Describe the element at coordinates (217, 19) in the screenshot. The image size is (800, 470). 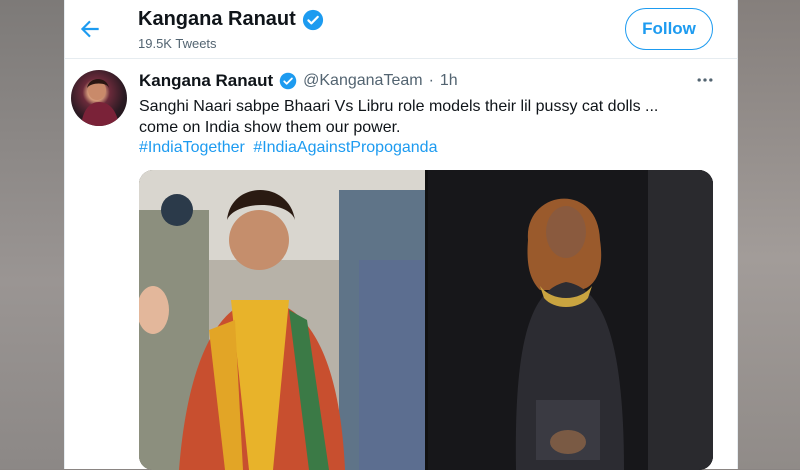
I see `profile-display-name: Kangana Ranaut` at that location.